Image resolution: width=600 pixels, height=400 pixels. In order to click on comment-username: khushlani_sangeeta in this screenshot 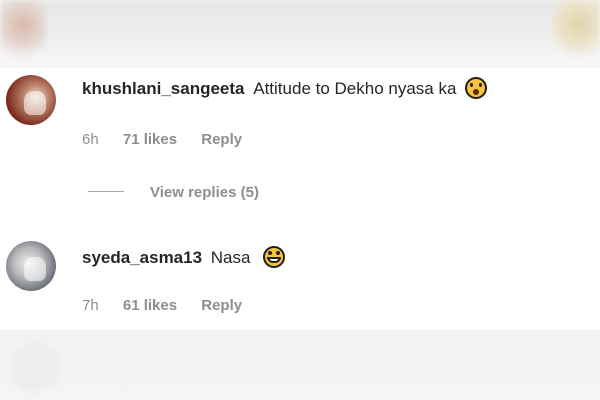, I will do `click(163, 88)`.